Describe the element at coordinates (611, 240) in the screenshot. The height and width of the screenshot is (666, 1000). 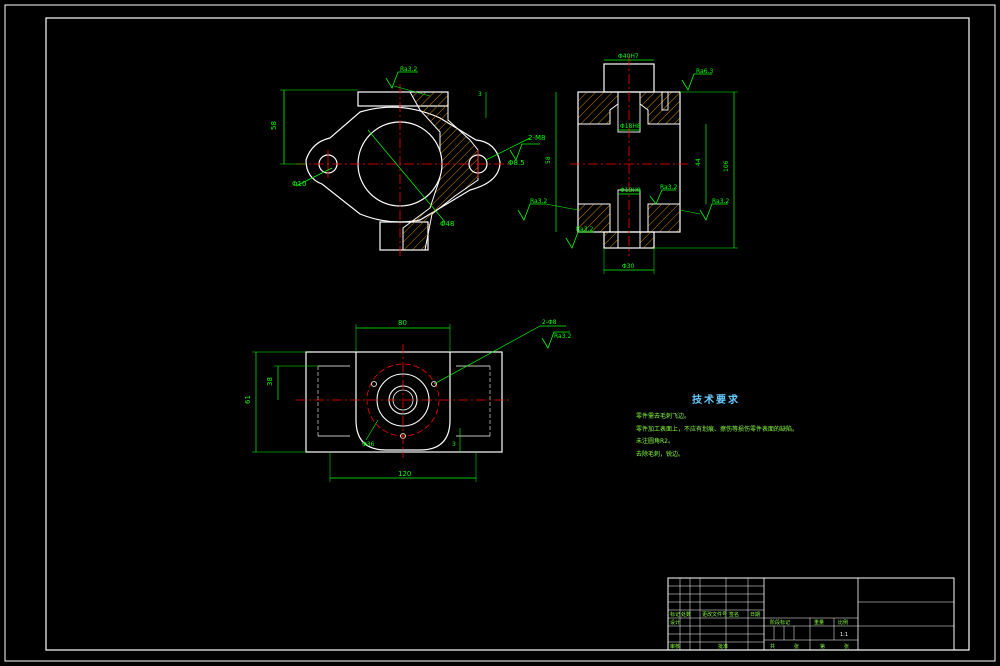
I see `side-hatch-bl` at that location.